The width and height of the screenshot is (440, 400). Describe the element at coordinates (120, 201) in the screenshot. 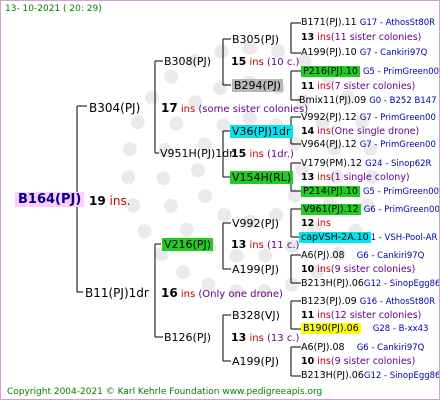

I see `root-ins-word: ins.` at that location.